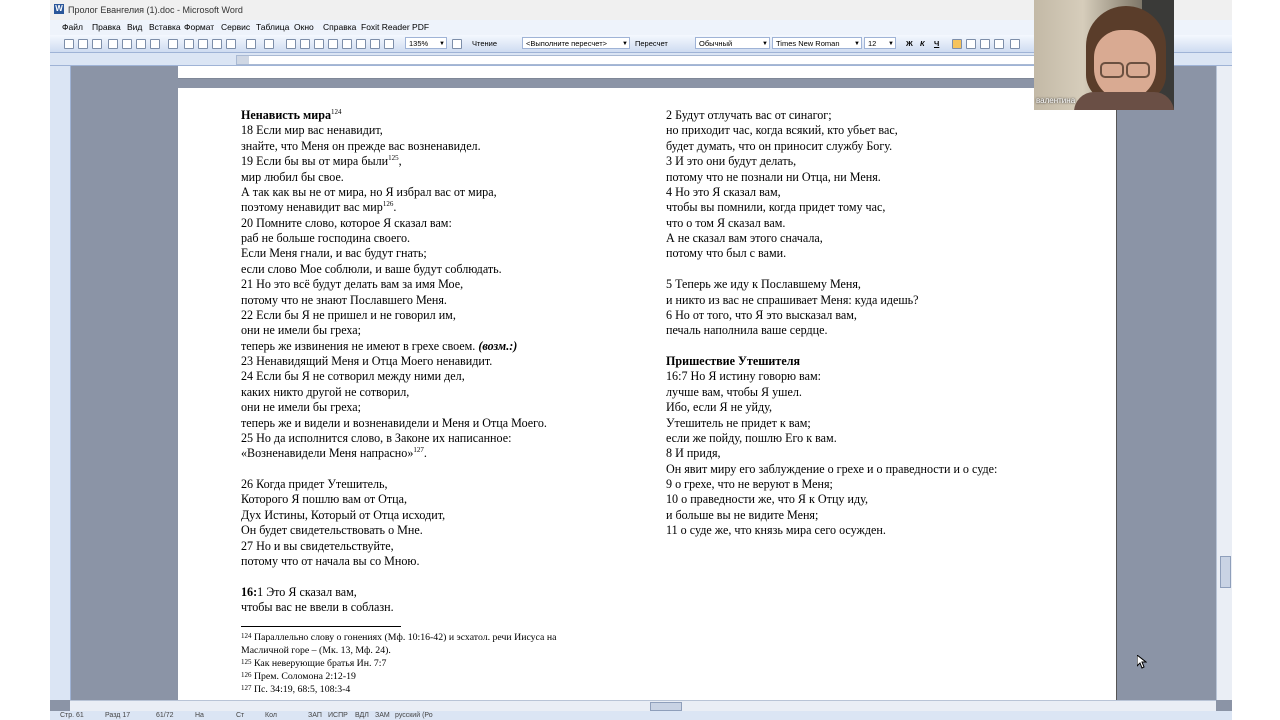 The height and width of the screenshot is (720, 1280). I want to click on reading-mode-button: Чтение, so click(484, 43).